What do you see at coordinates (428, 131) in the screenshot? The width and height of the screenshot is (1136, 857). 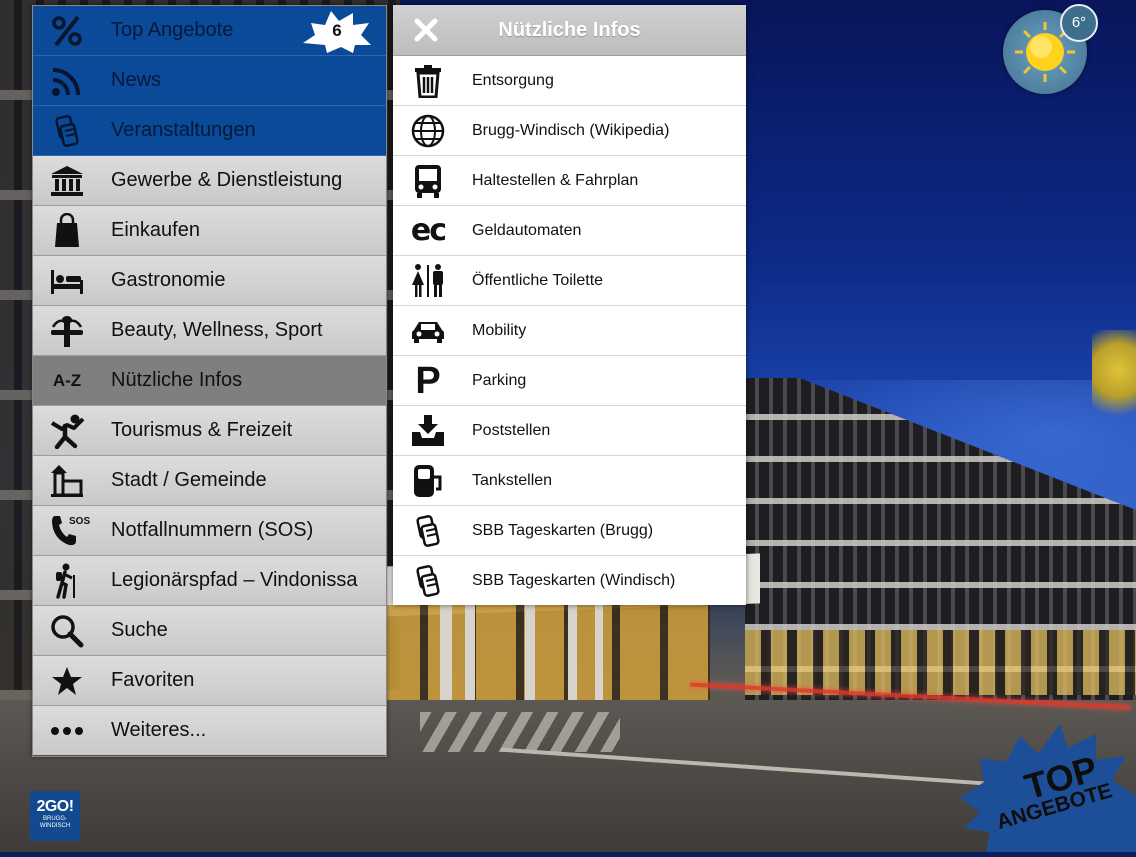 I see `globe-icon` at bounding box center [428, 131].